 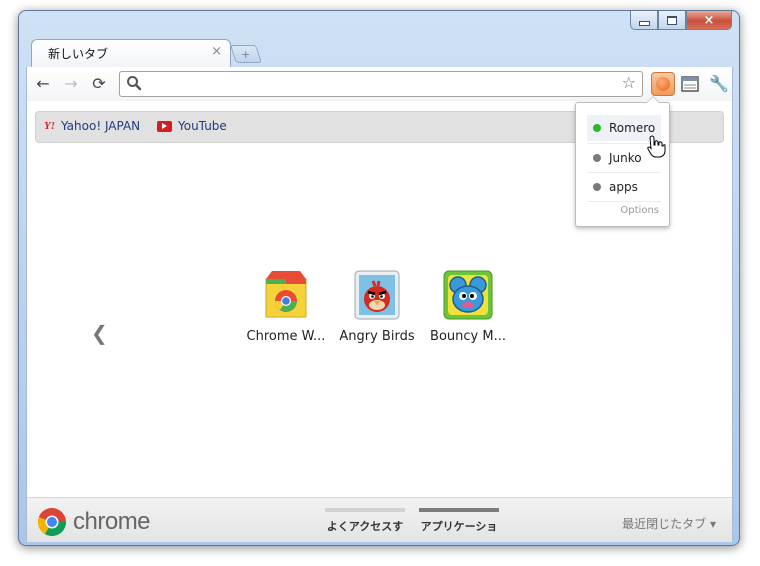 I want to click on popup-options-link: Options, so click(x=639, y=210).